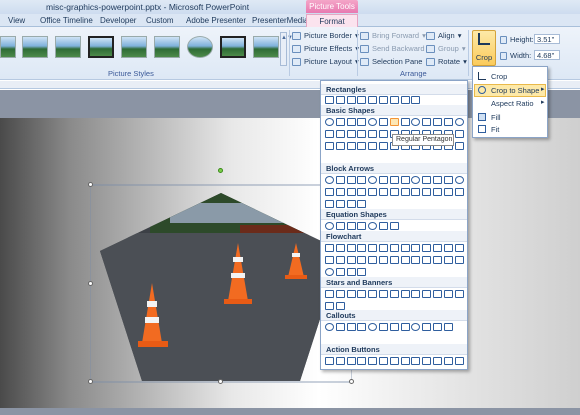 The image size is (580, 415). I want to click on menu-item-crop: Crop, so click(499, 76).